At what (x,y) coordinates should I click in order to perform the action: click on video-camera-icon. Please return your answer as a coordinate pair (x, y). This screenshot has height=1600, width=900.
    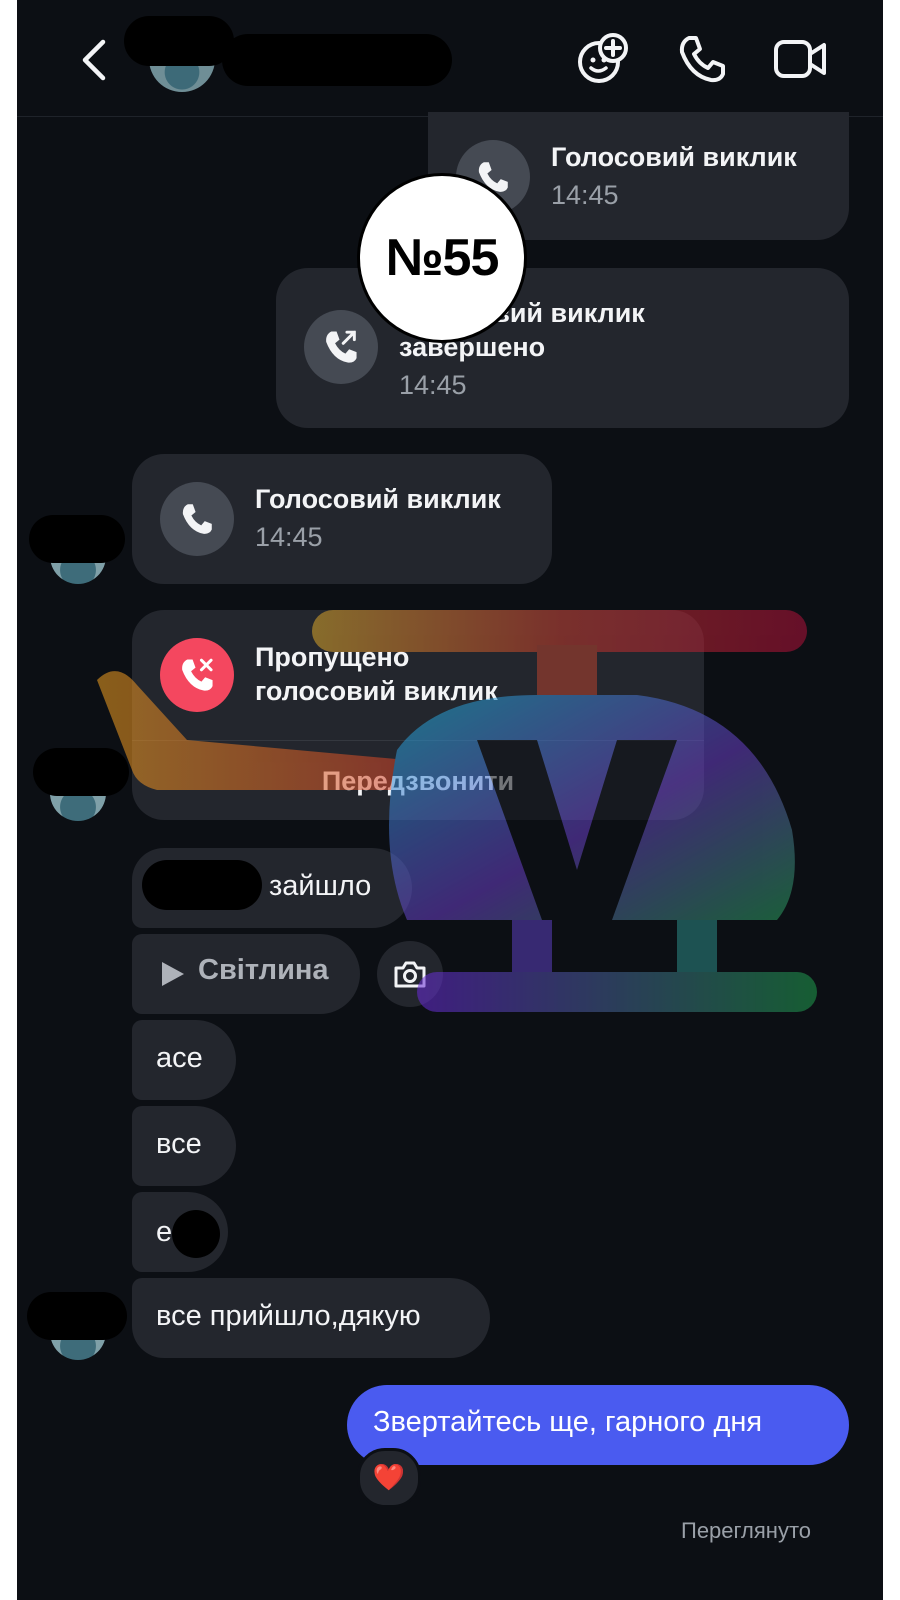
    Looking at the image, I should click on (800, 59).